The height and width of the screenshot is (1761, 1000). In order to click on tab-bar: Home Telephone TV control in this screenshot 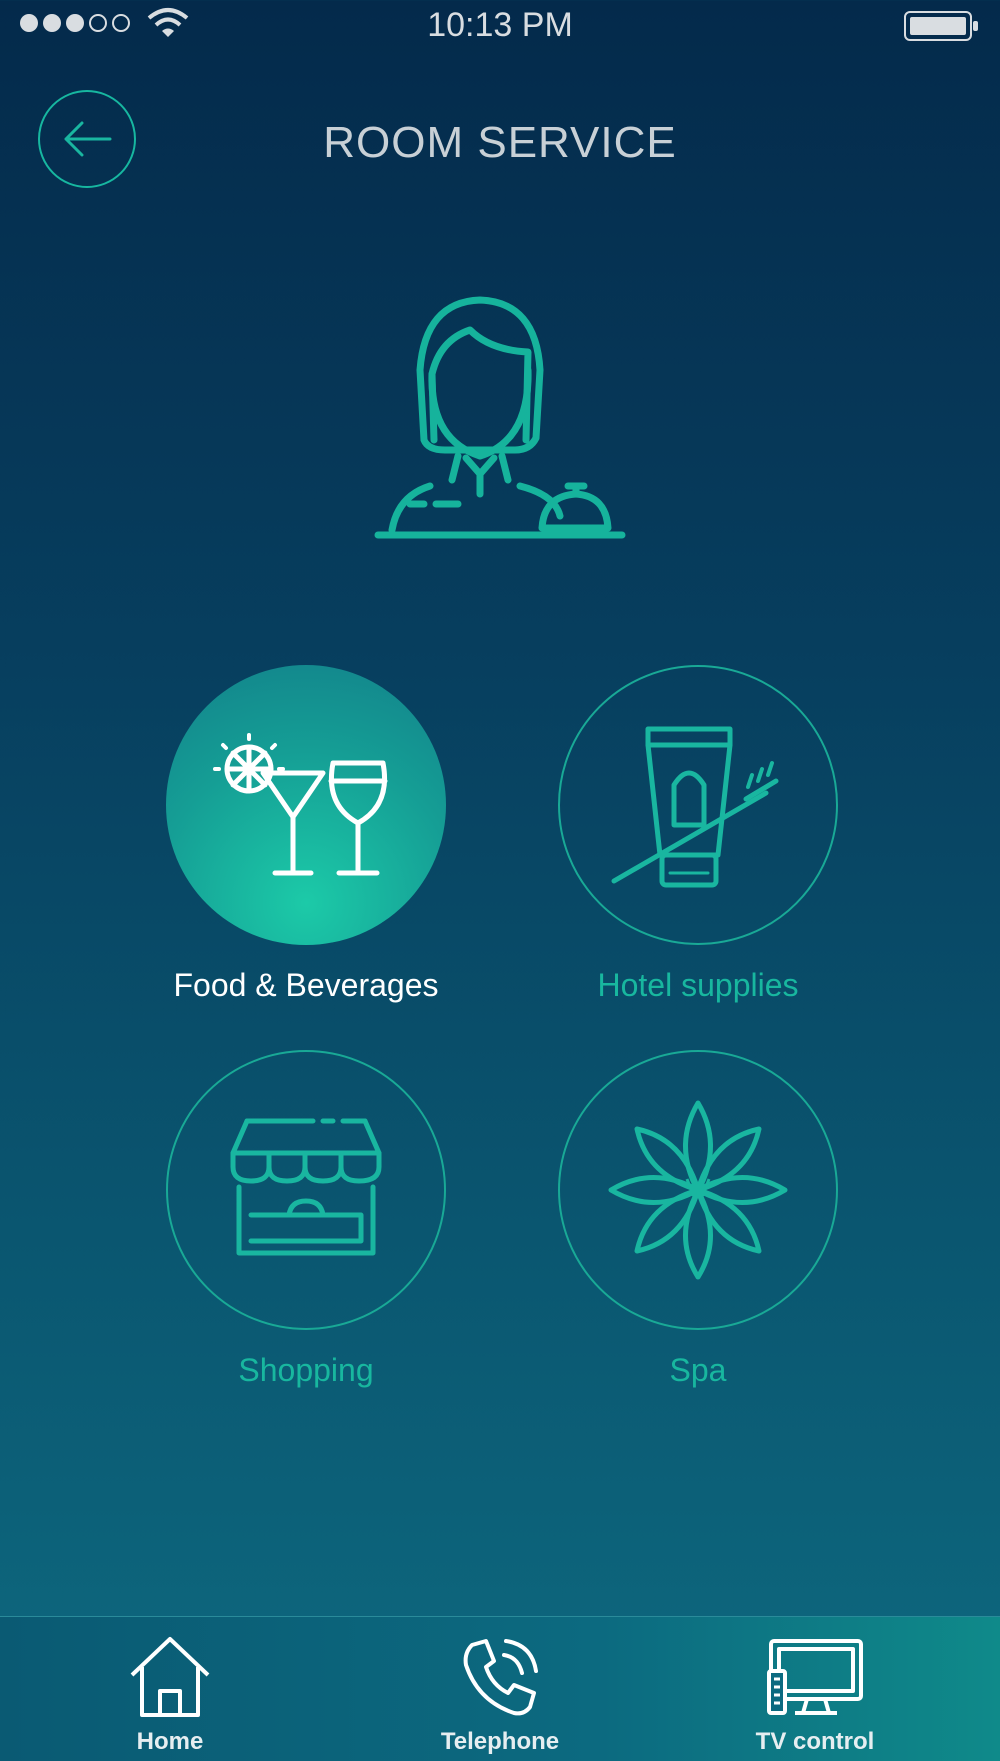, I will do `click(500, 1688)`.